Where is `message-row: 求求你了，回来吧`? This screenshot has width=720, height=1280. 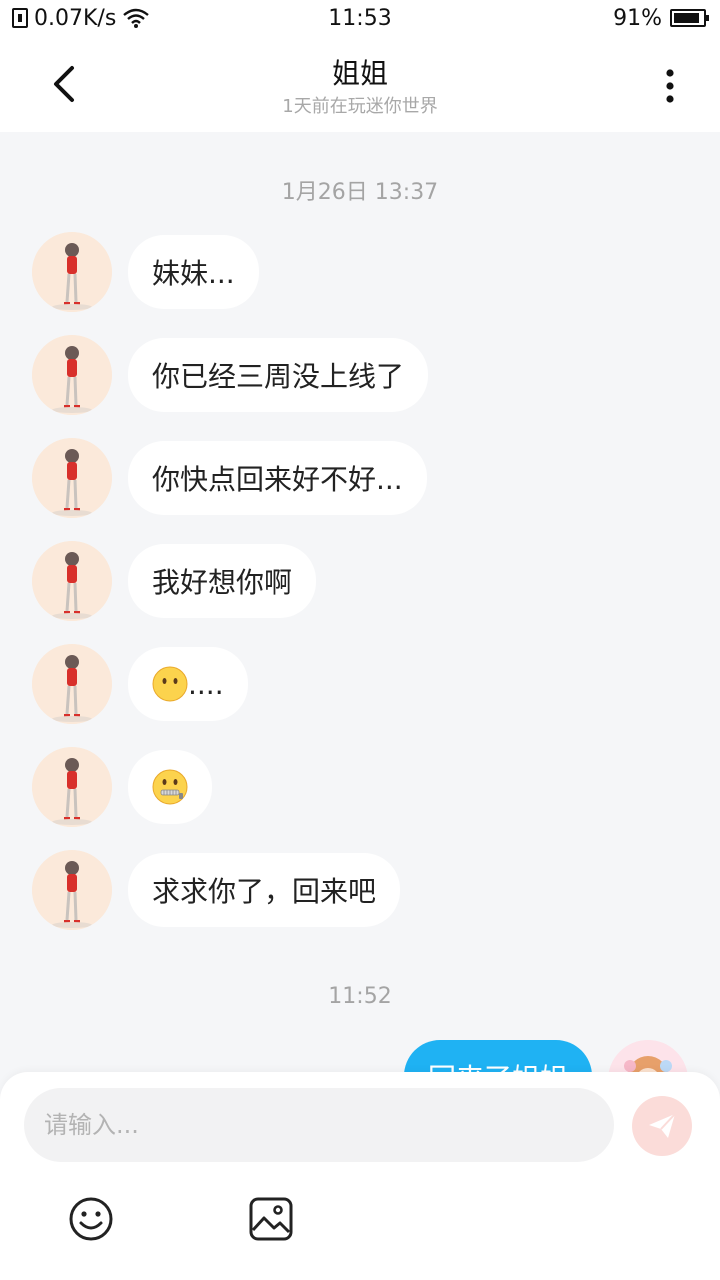
message-row: 求求你了，回来吧 is located at coordinates (216, 890).